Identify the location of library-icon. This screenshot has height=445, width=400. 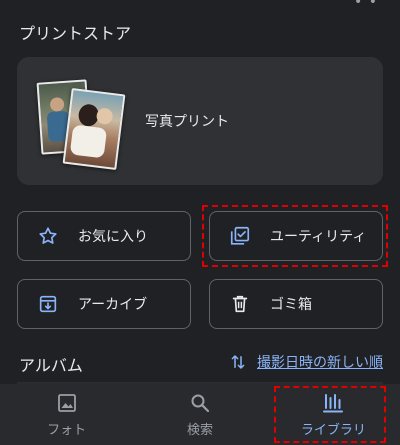
(333, 403).